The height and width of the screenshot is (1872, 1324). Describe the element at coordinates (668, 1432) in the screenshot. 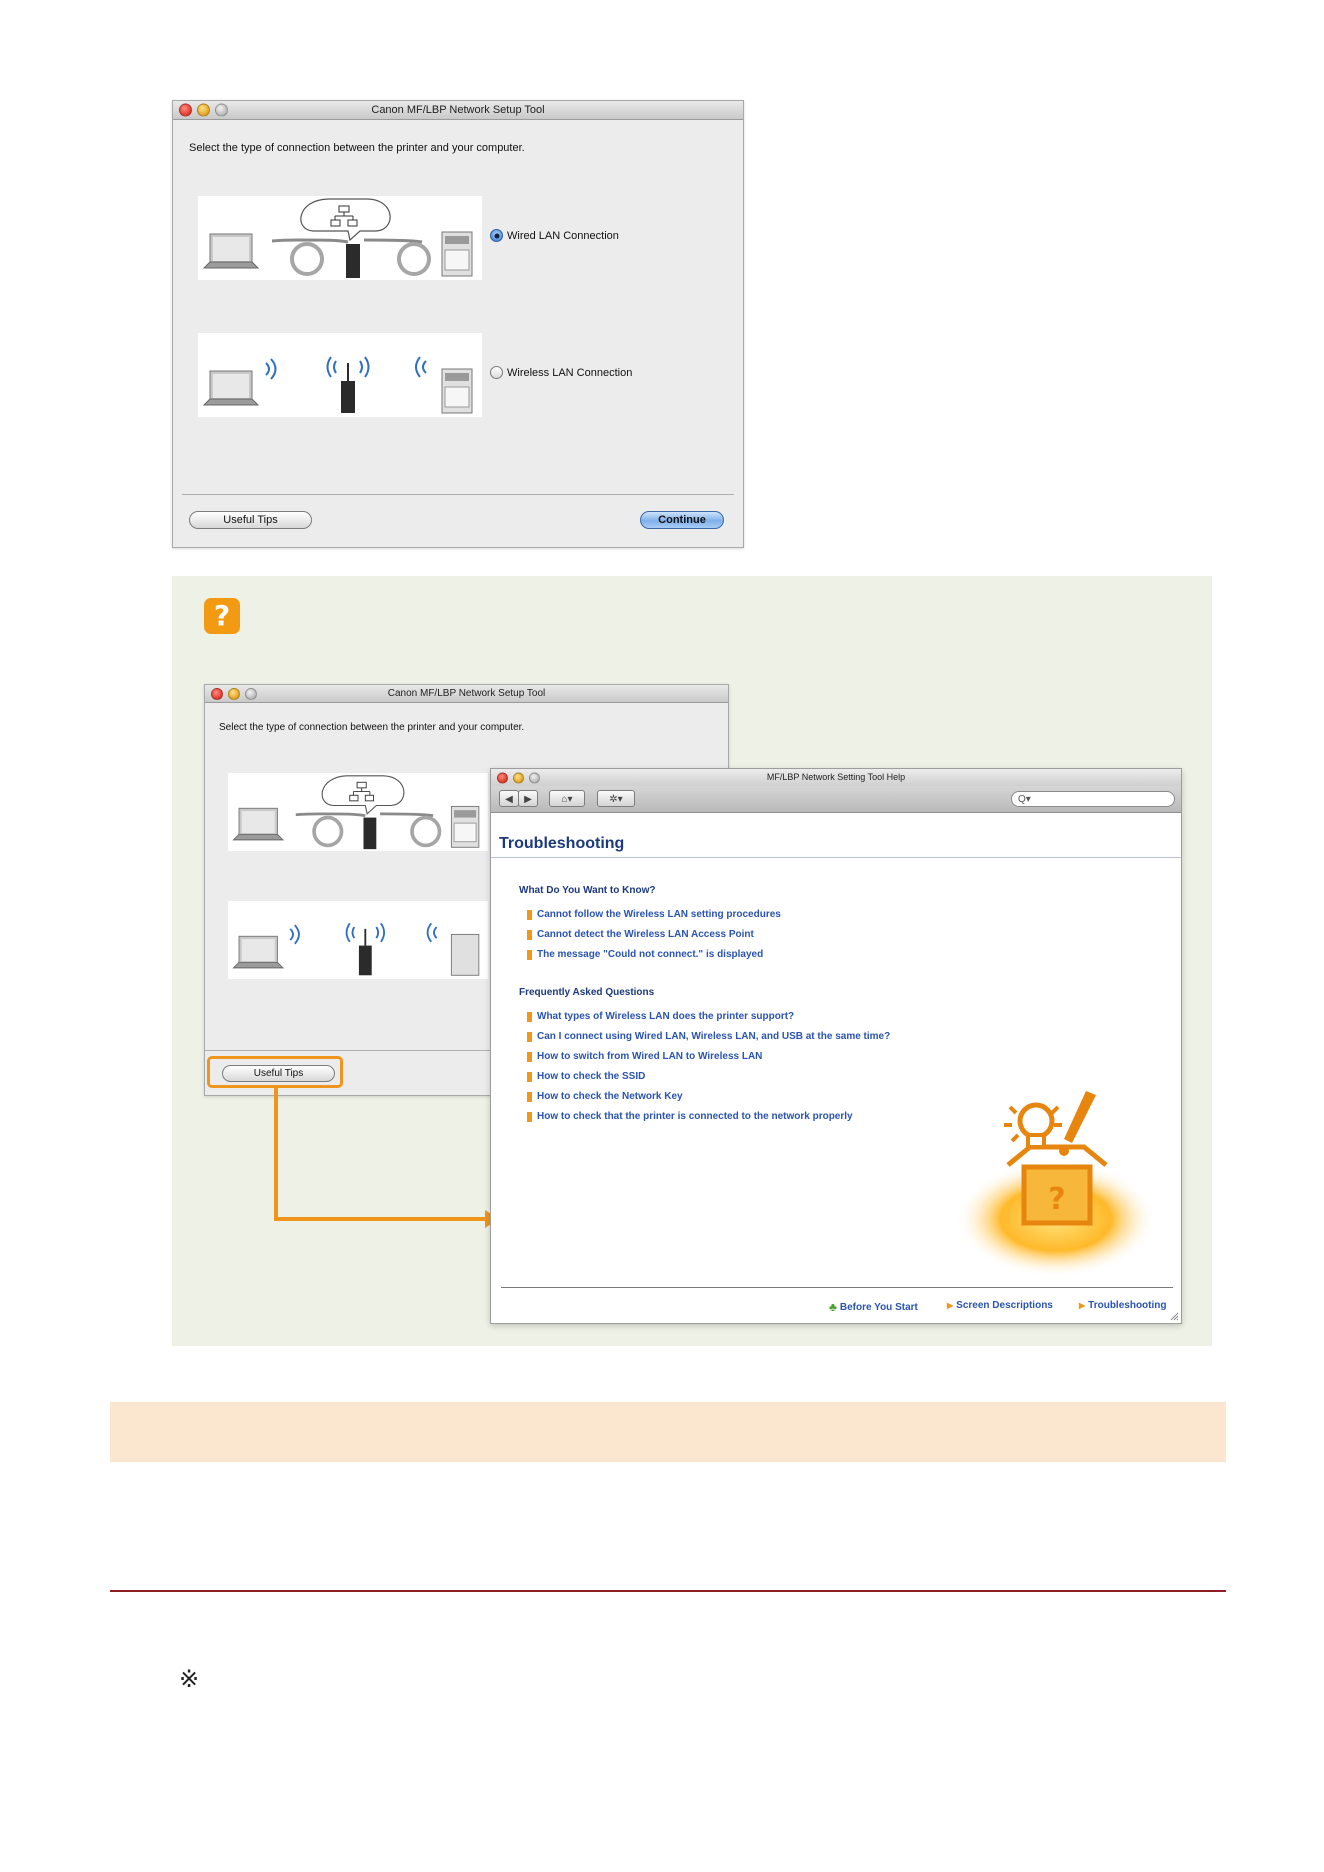

I see `highlight-band` at that location.